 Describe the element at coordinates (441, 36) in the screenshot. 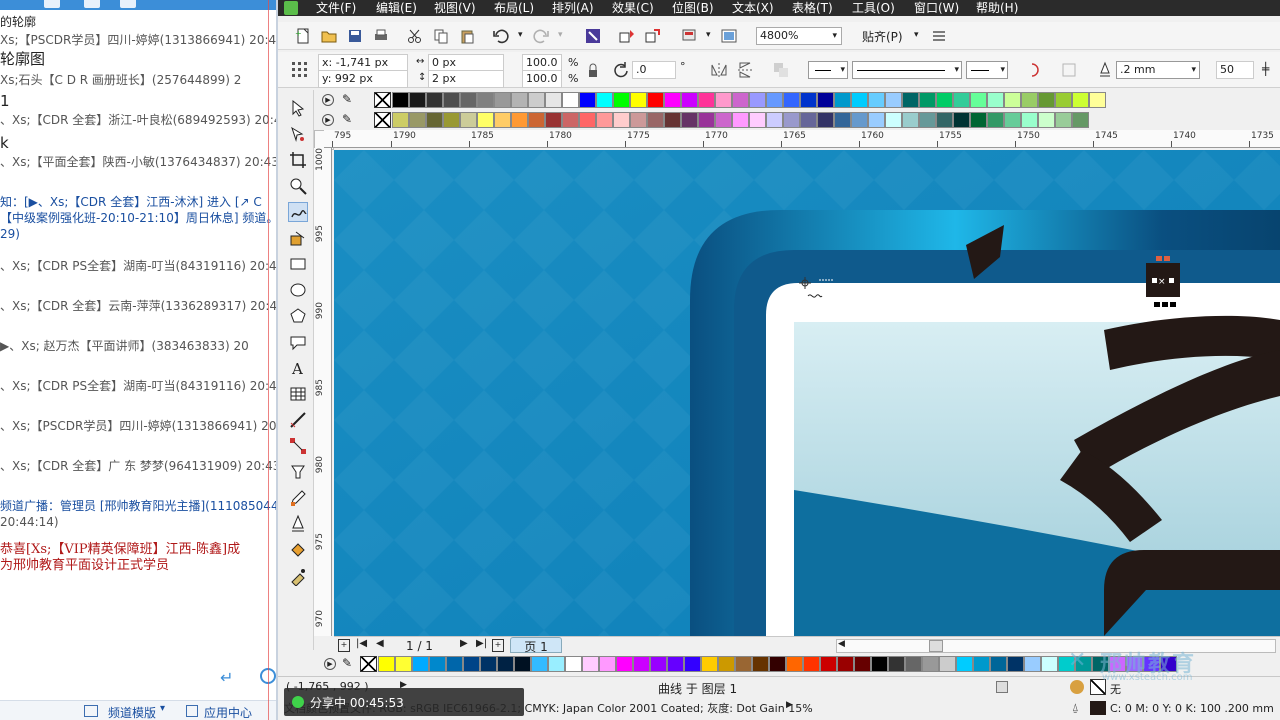

I see `copy-icon` at that location.